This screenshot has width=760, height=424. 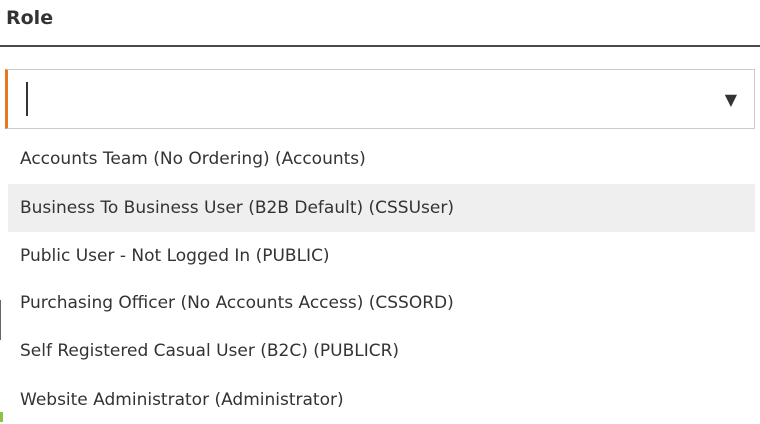 What do you see at coordinates (380, 46) in the screenshot?
I see `section-divider` at bounding box center [380, 46].